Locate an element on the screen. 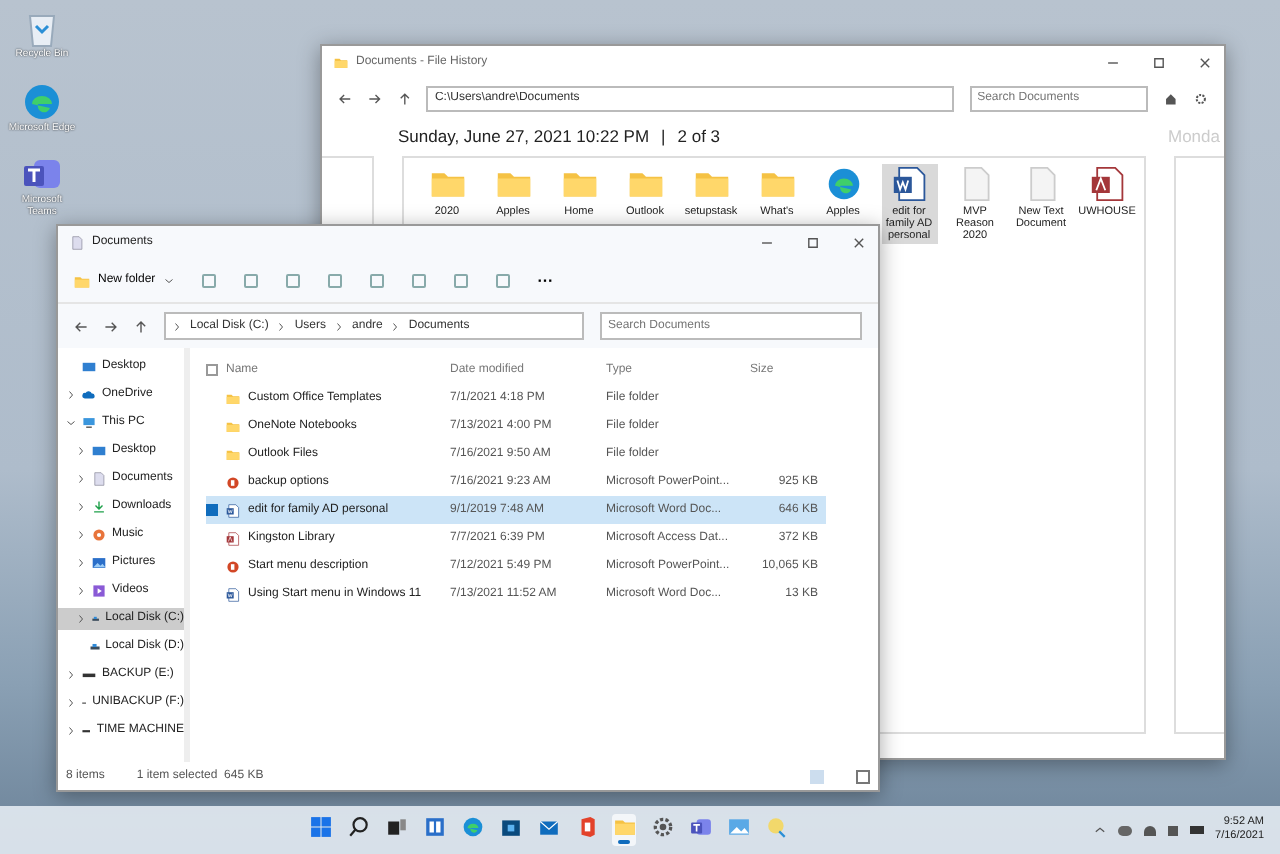  chevron-up-icon is located at coordinates (1099, 830).